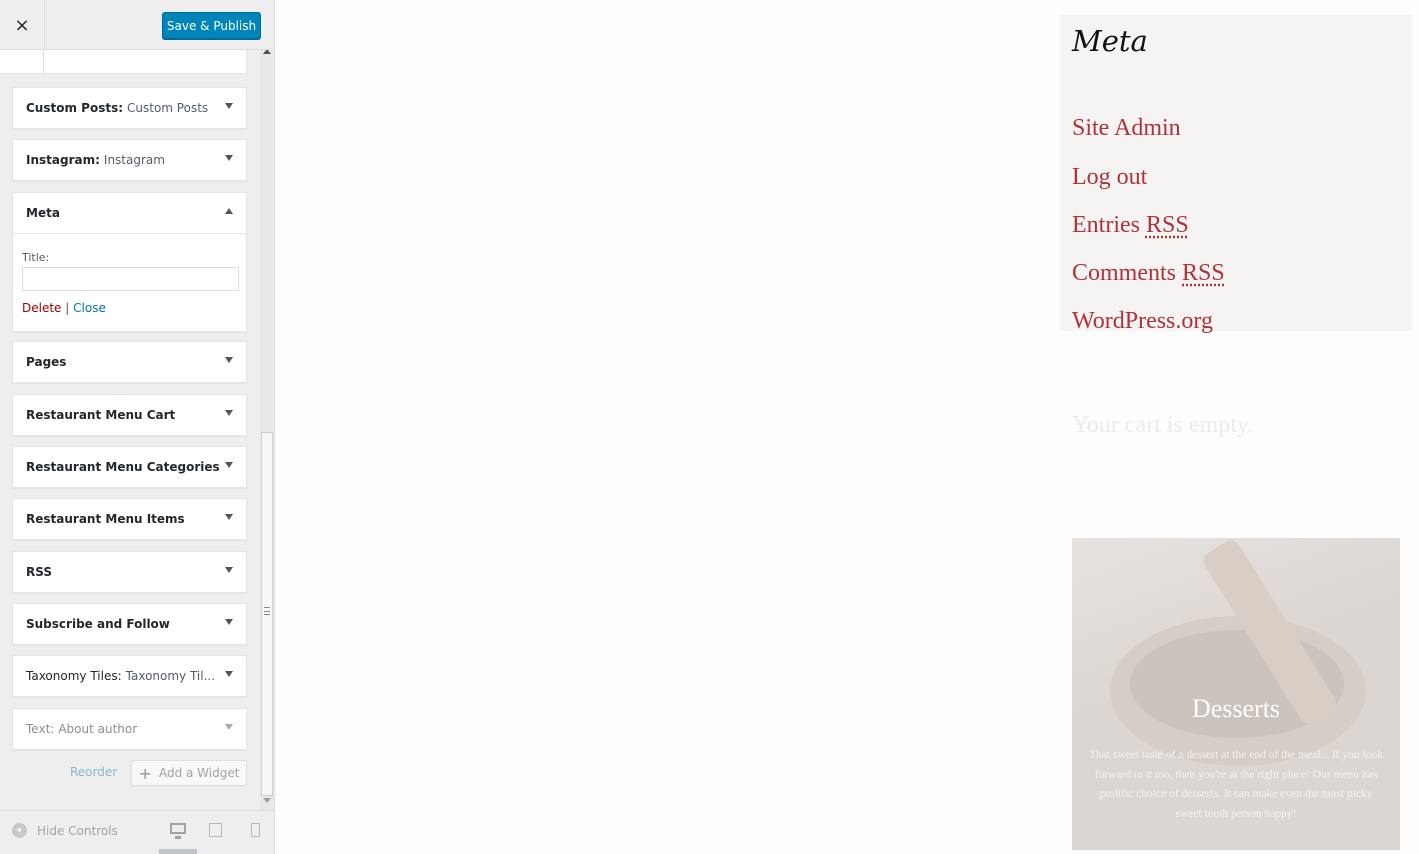 The image size is (1419, 854). I want to click on widget-title-bar: Instagram, so click(129, 160).